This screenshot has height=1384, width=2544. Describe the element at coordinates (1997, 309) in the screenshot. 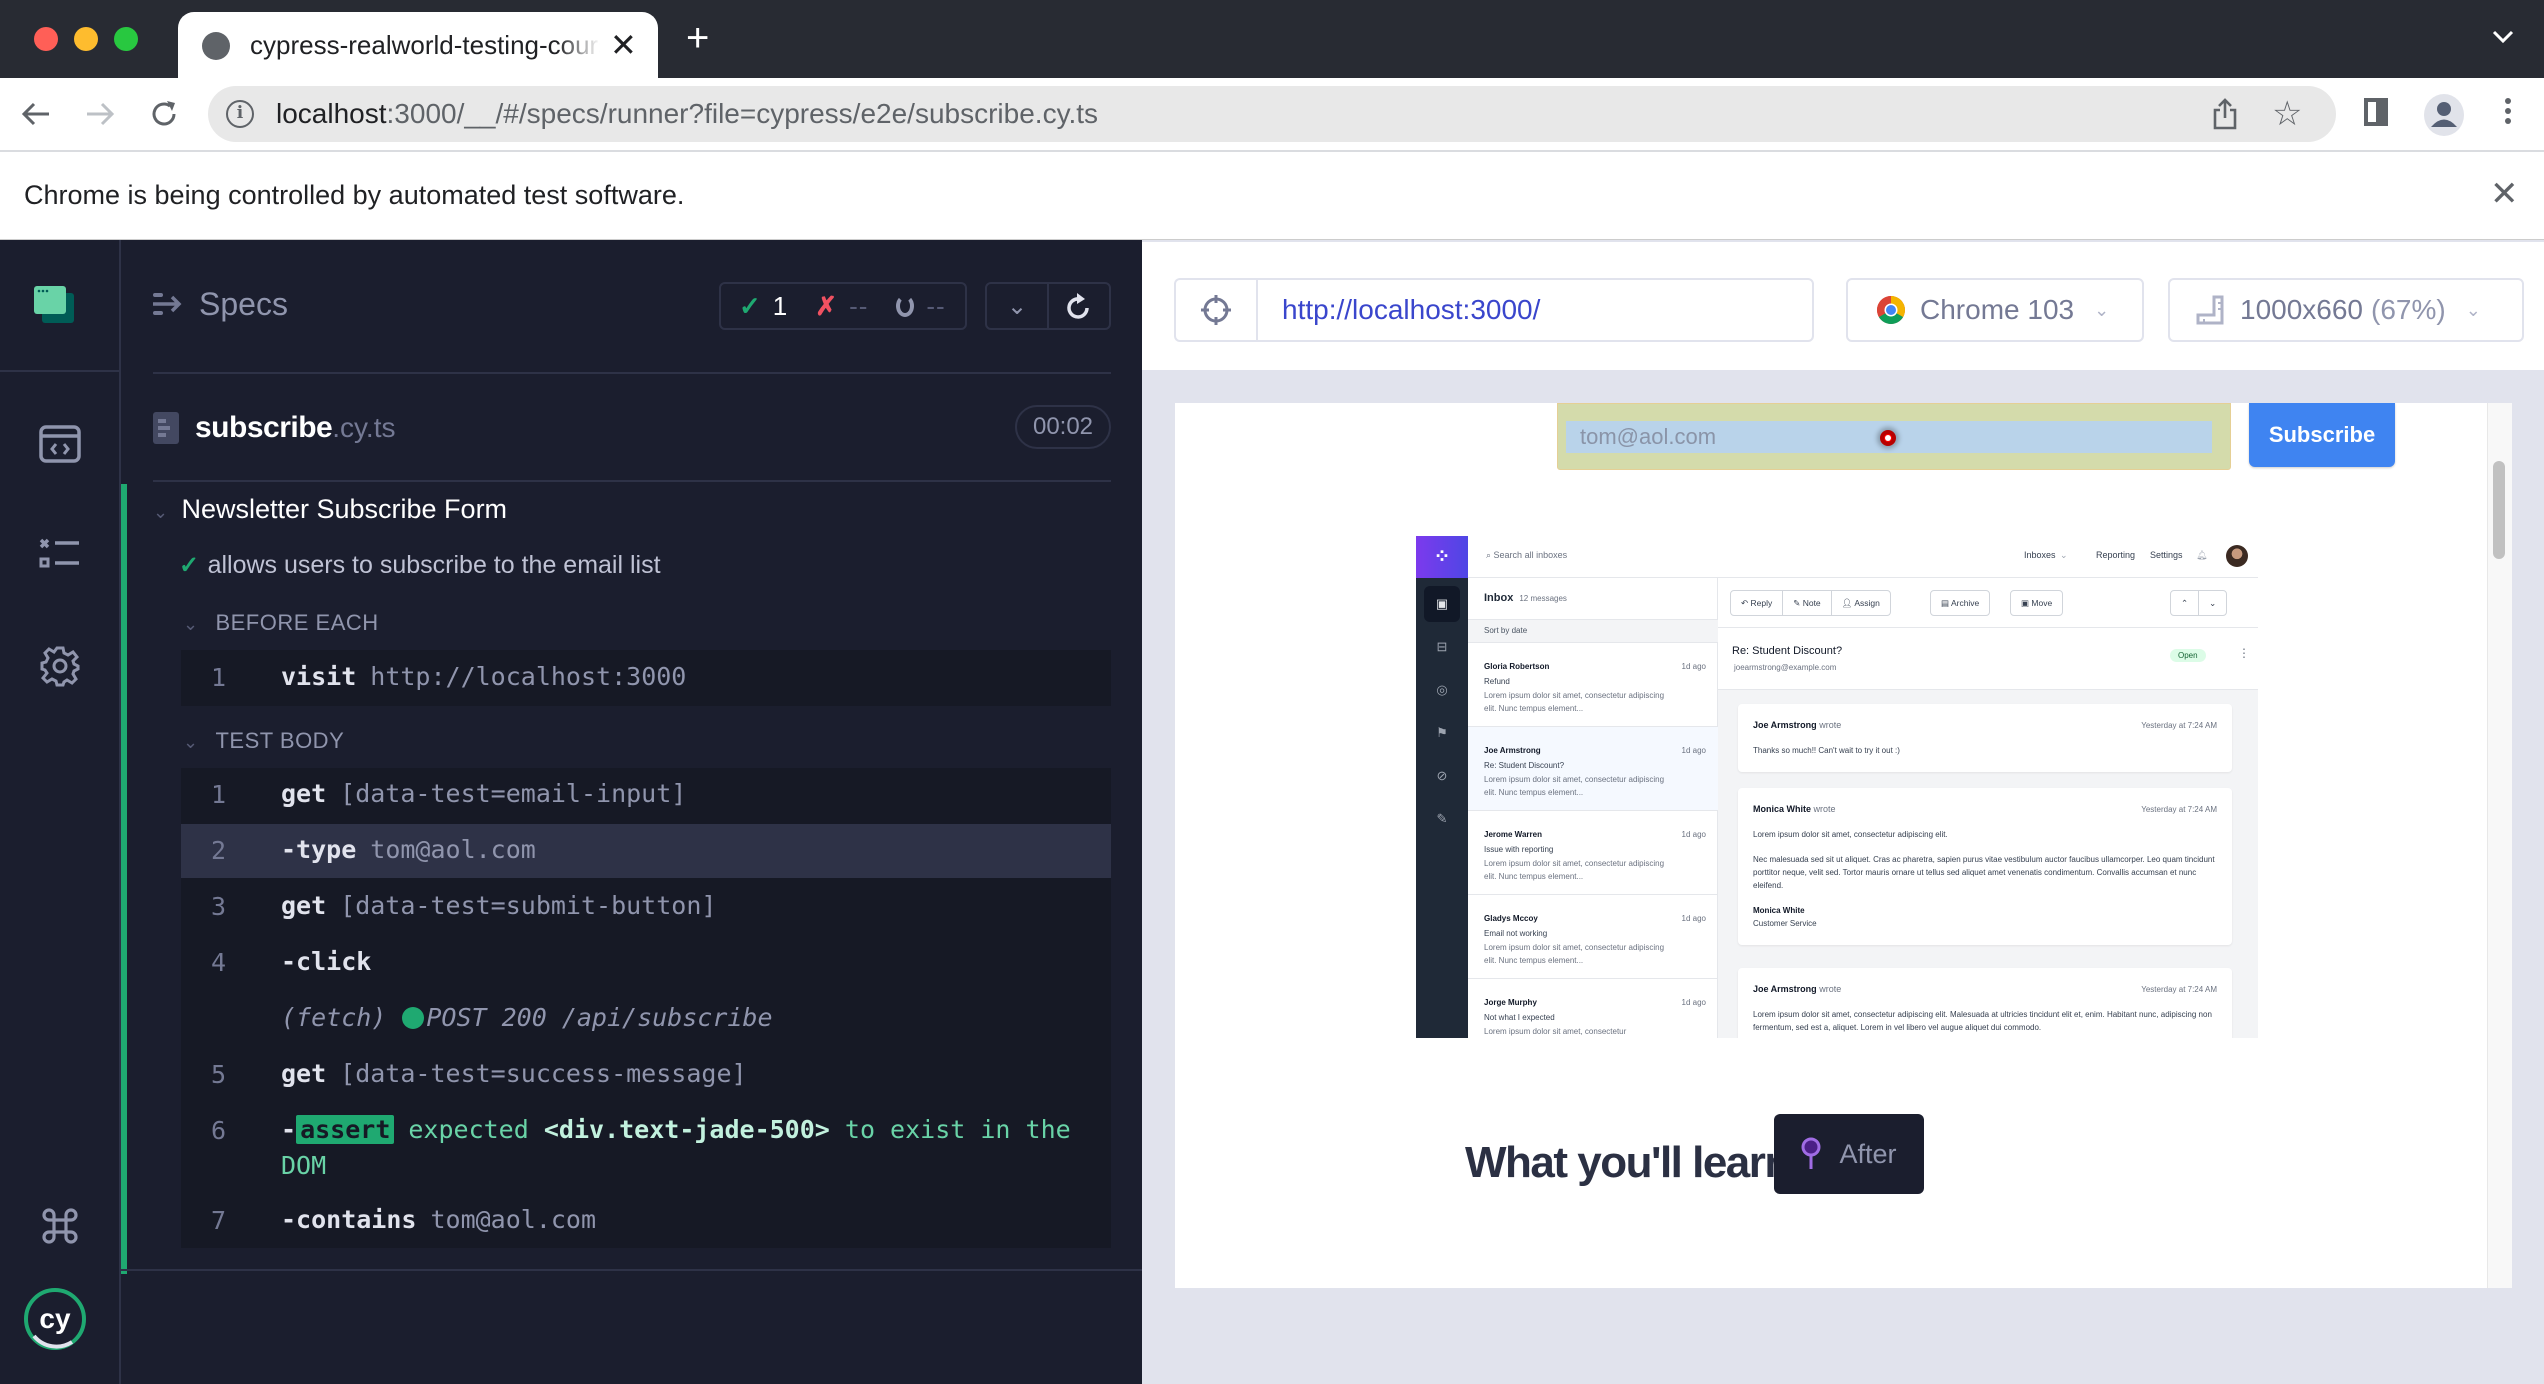

I see `browser-name: Chrome 103` at that location.